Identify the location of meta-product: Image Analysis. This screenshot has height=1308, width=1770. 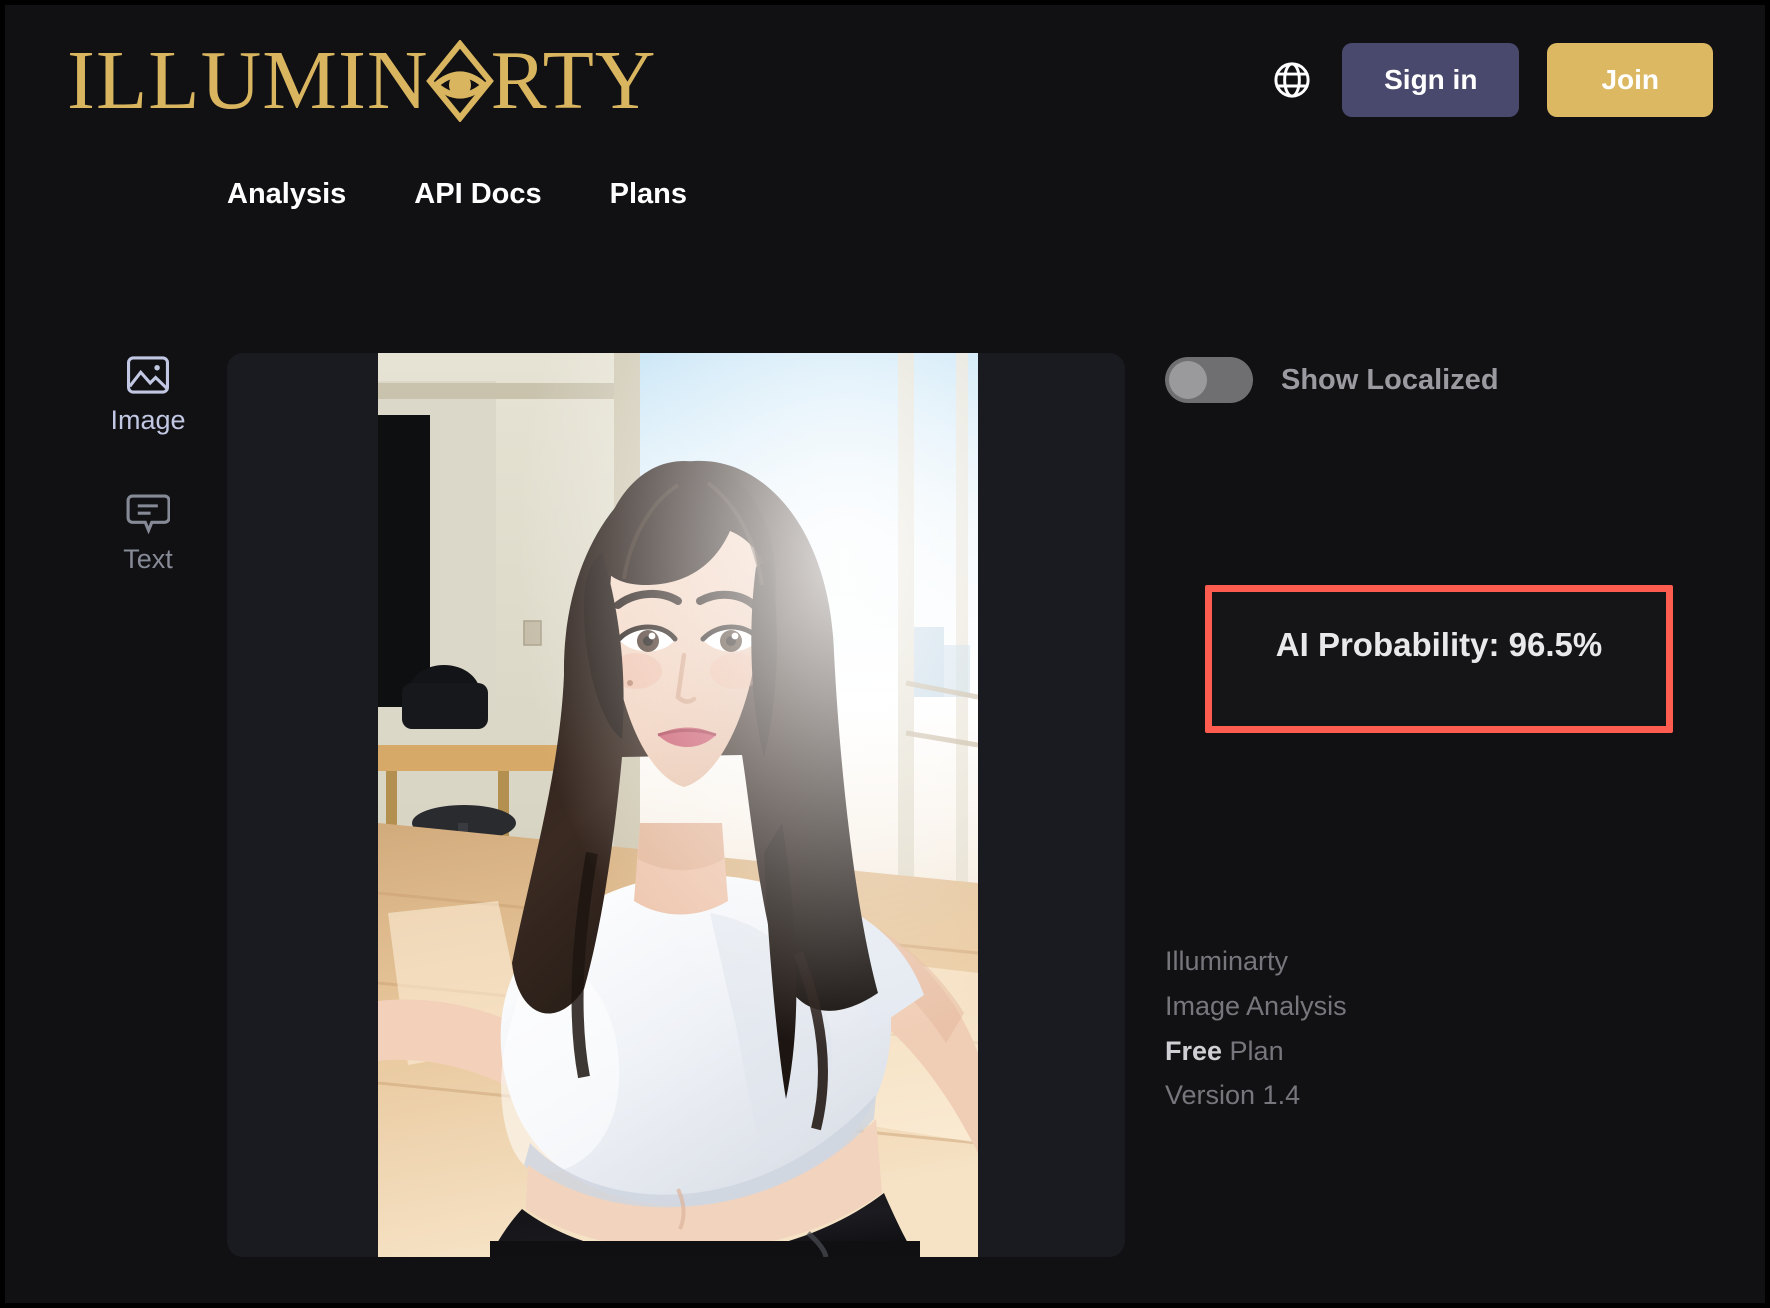
(1256, 1005).